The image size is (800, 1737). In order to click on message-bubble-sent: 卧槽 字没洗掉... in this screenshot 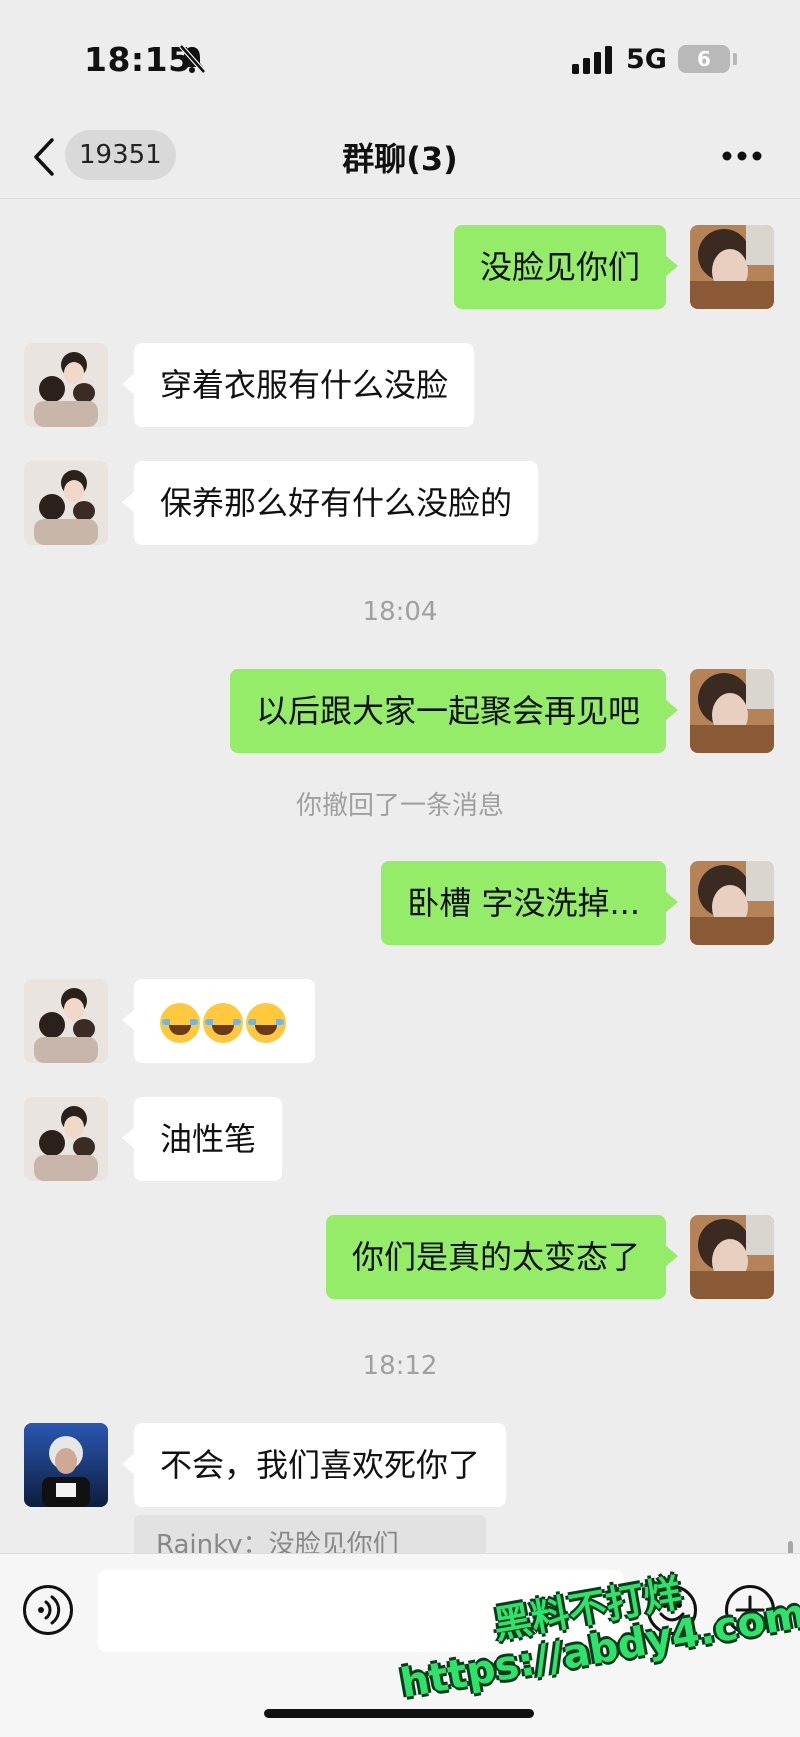, I will do `click(529, 903)`.